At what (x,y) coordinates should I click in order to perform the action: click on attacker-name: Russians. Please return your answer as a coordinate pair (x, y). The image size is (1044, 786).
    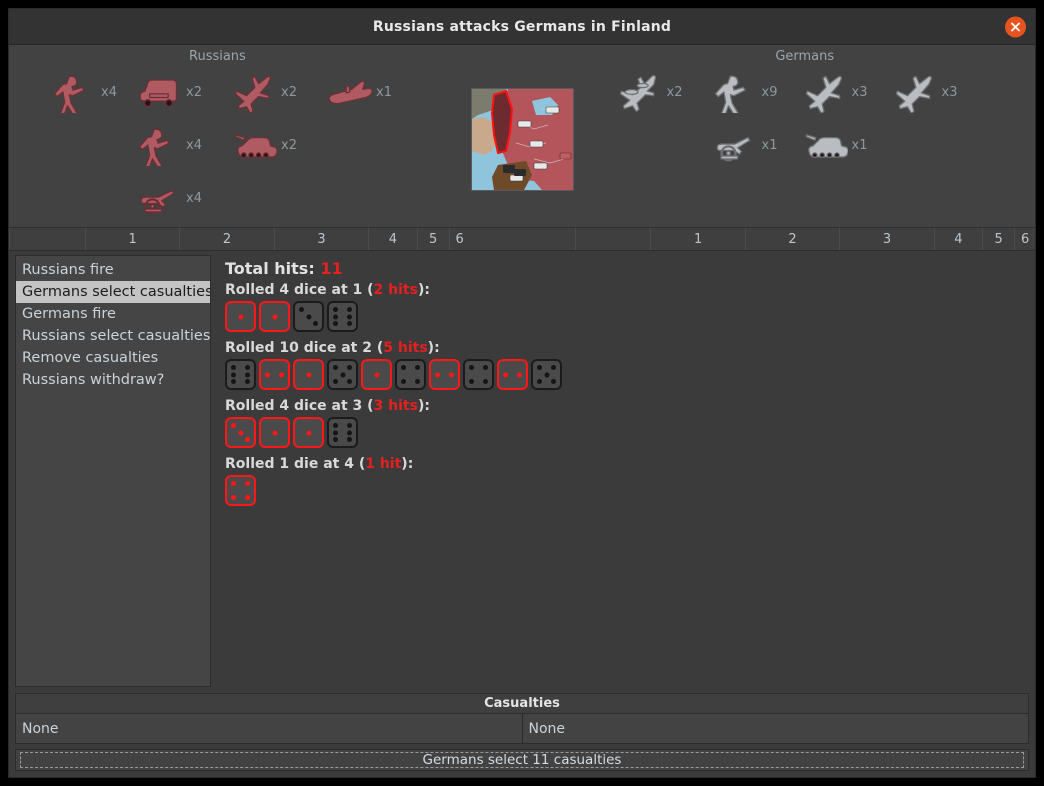
    Looking at the image, I should click on (217, 56).